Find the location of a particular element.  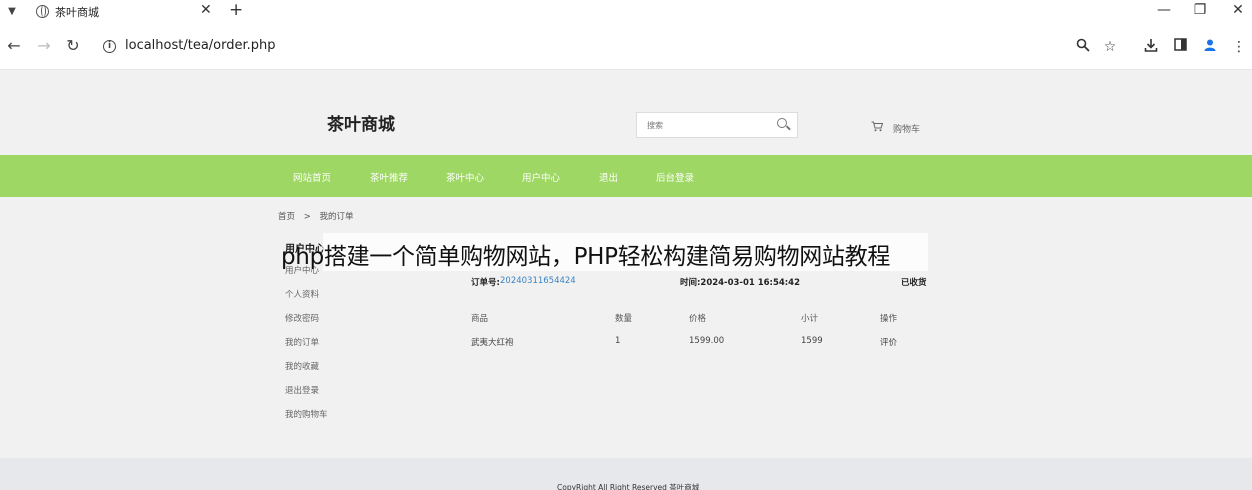

table-header: 商品 数量 价格 小计 操作 is located at coordinates (701, 324).